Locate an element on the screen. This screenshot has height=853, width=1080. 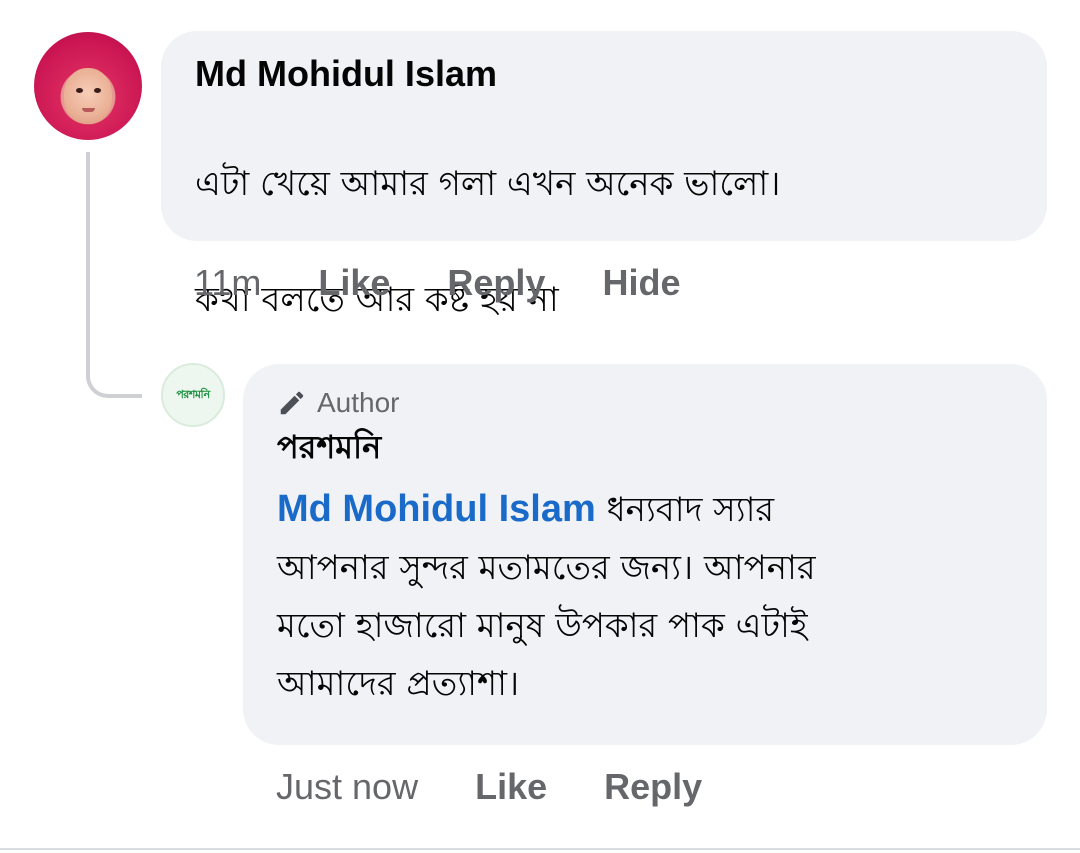
reply-text-line: Md Mohidul Islam ধন্যবাদ স্যার is located at coordinates (645, 509).